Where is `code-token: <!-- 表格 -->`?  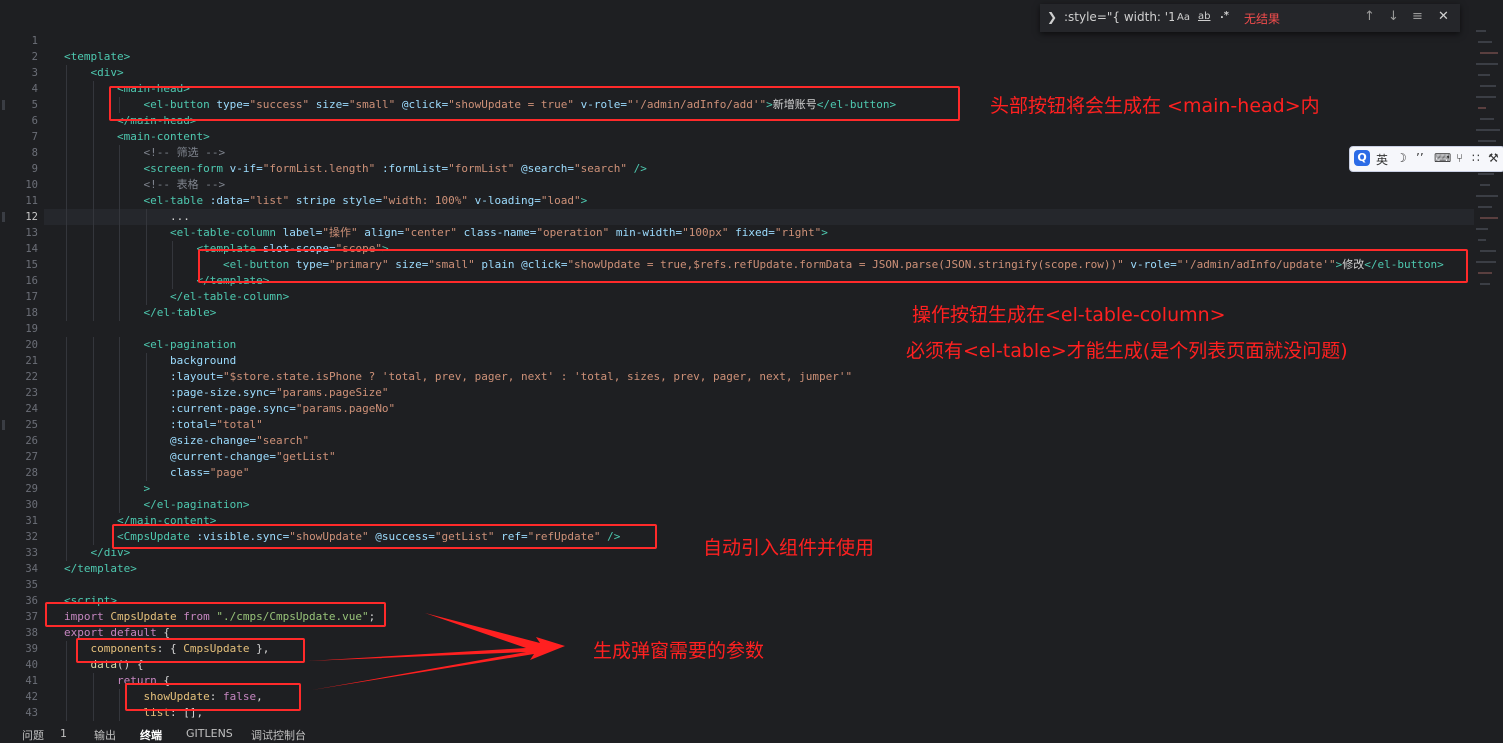
code-token: <!-- 表格 --> is located at coordinates (184, 184).